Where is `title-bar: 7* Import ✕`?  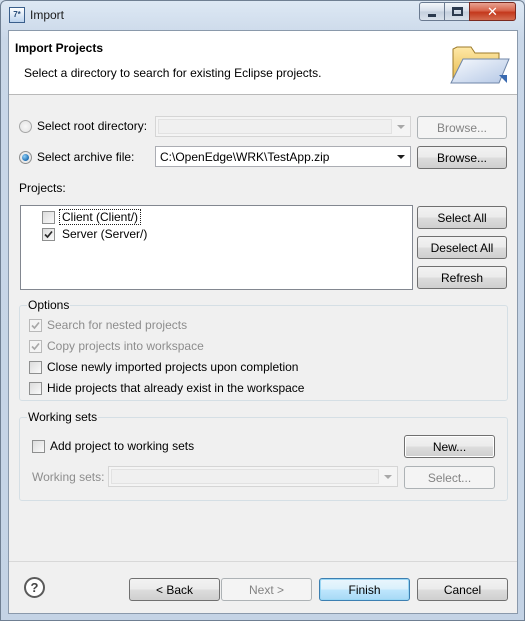
title-bar: 7* Import ✕ is located at coordinates (262, 15).